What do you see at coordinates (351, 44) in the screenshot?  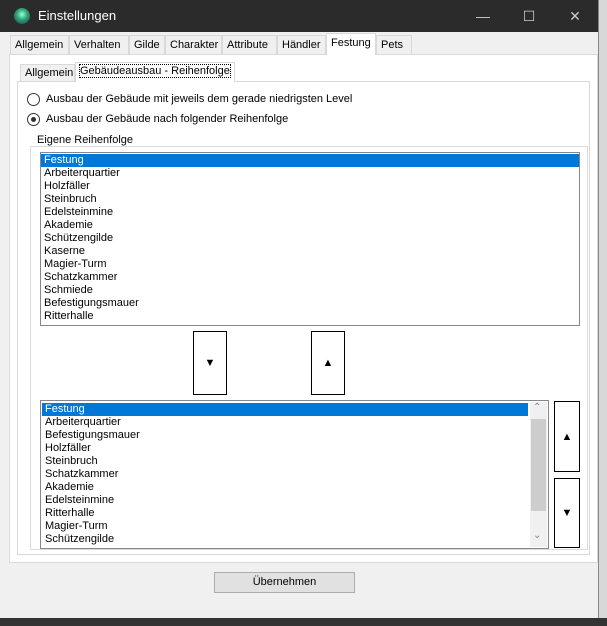 I see `tab-festung: Festung` at bounding box center [351, 44].